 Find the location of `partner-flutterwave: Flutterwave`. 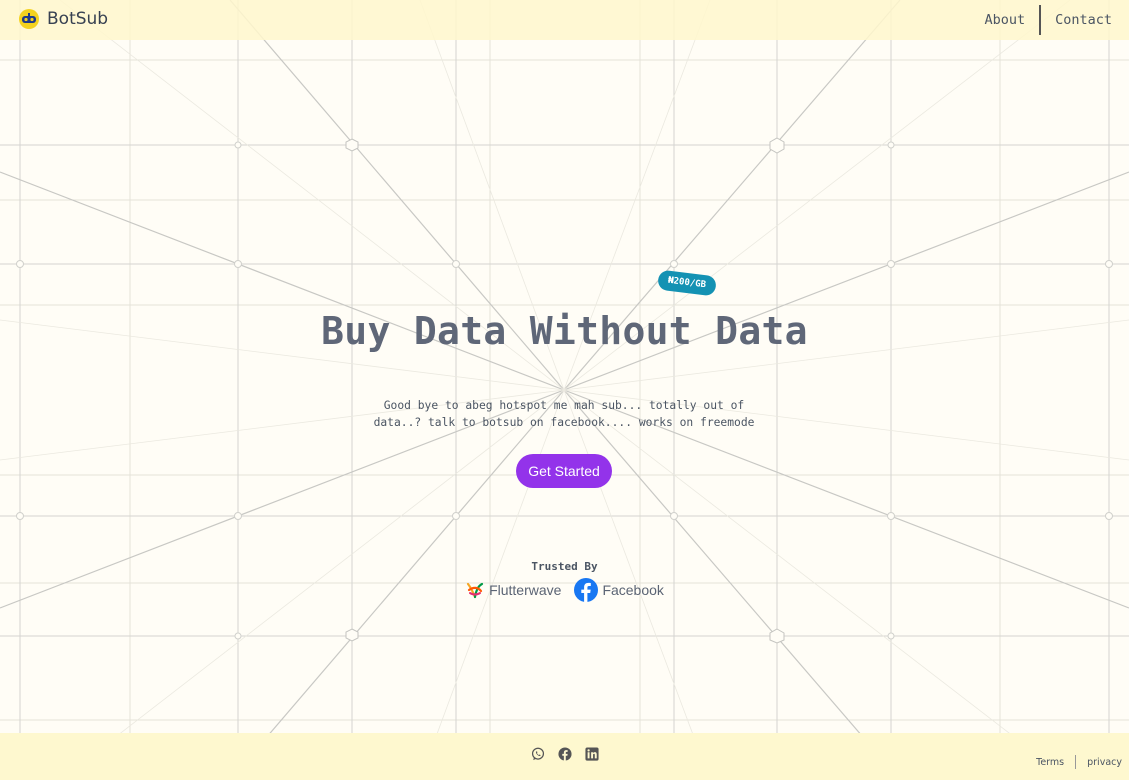

partner-flutterwave: Flutterwave is located at coordinates (513, 590).